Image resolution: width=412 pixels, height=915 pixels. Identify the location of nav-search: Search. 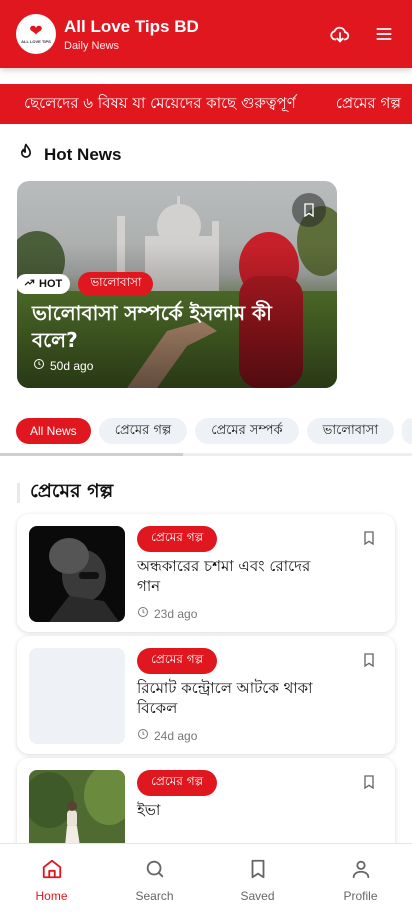
(154, 879).